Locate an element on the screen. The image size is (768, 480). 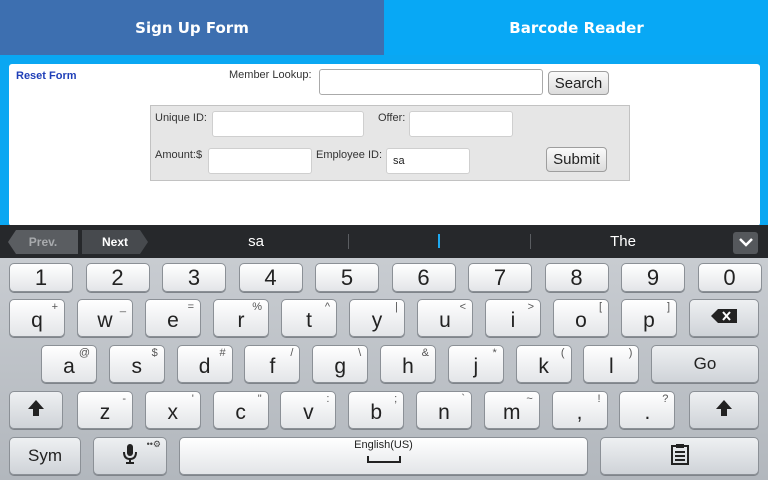
key-digit: 9 is located at coordinates (653, 277).